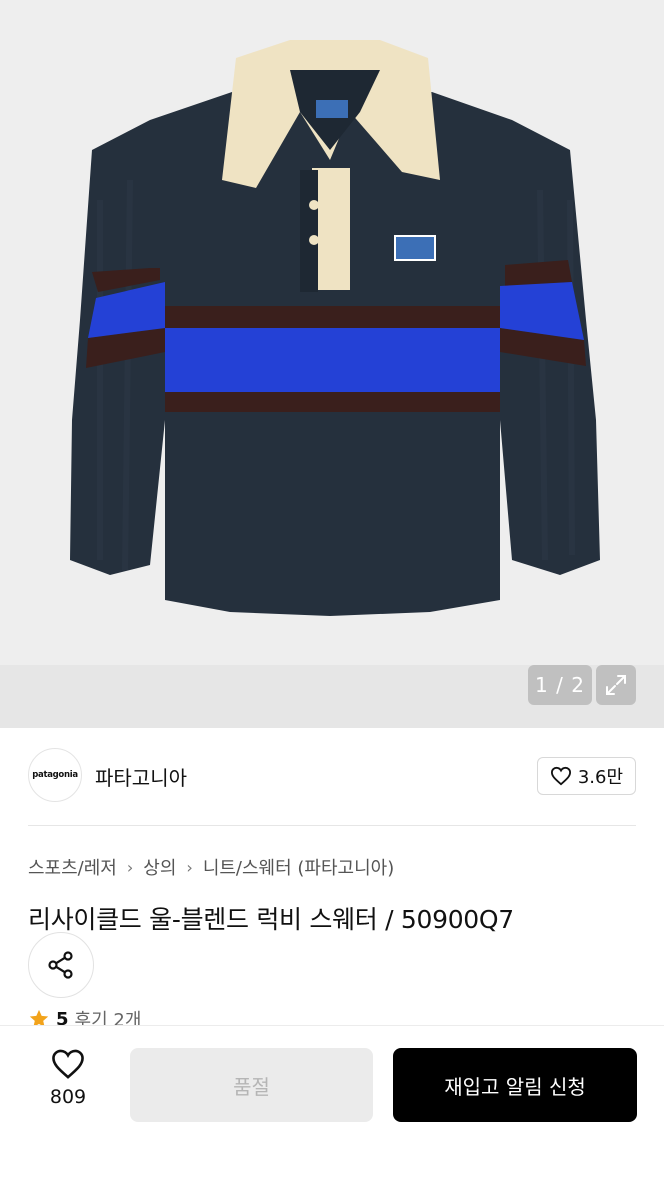  I want to click on image-counter: 1 / 2, so click(560, 685).